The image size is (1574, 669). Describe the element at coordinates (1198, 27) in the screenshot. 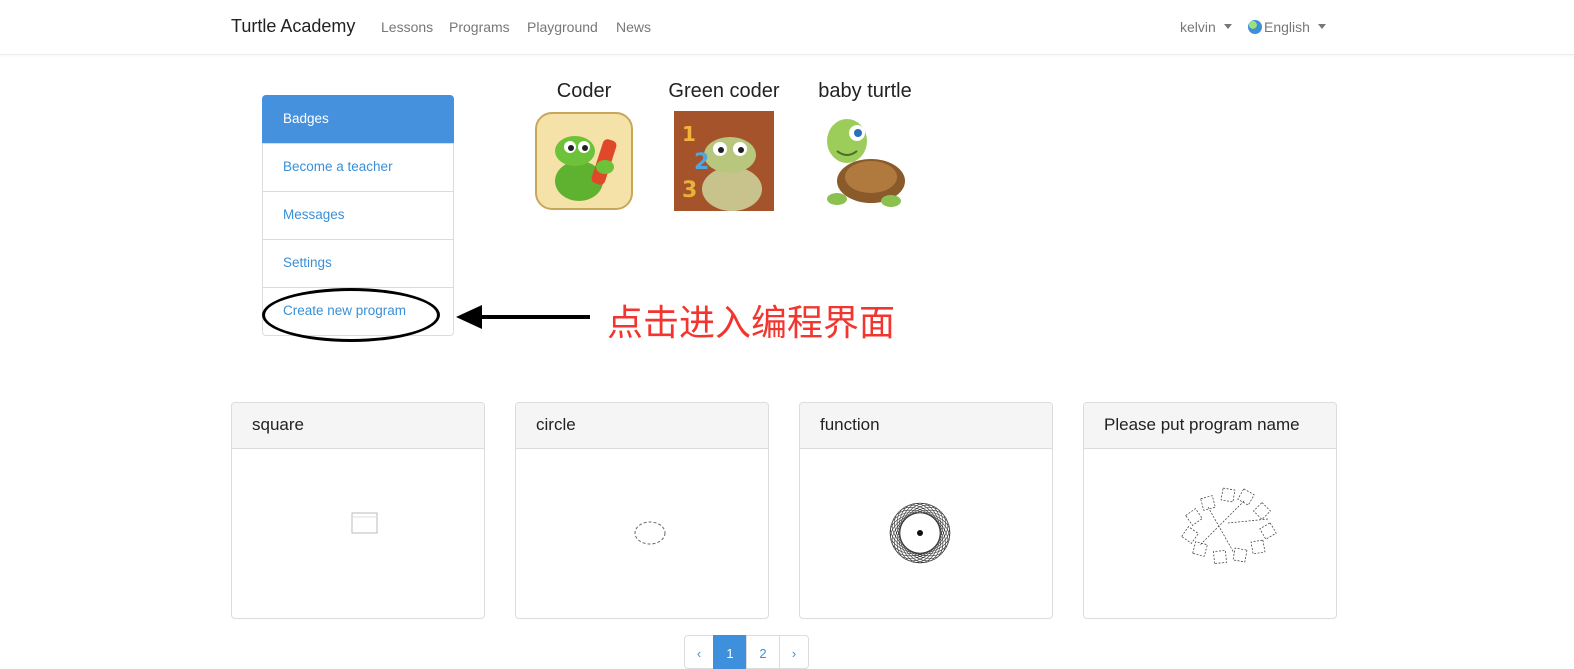

I see `user-name: kelvin` at that location.